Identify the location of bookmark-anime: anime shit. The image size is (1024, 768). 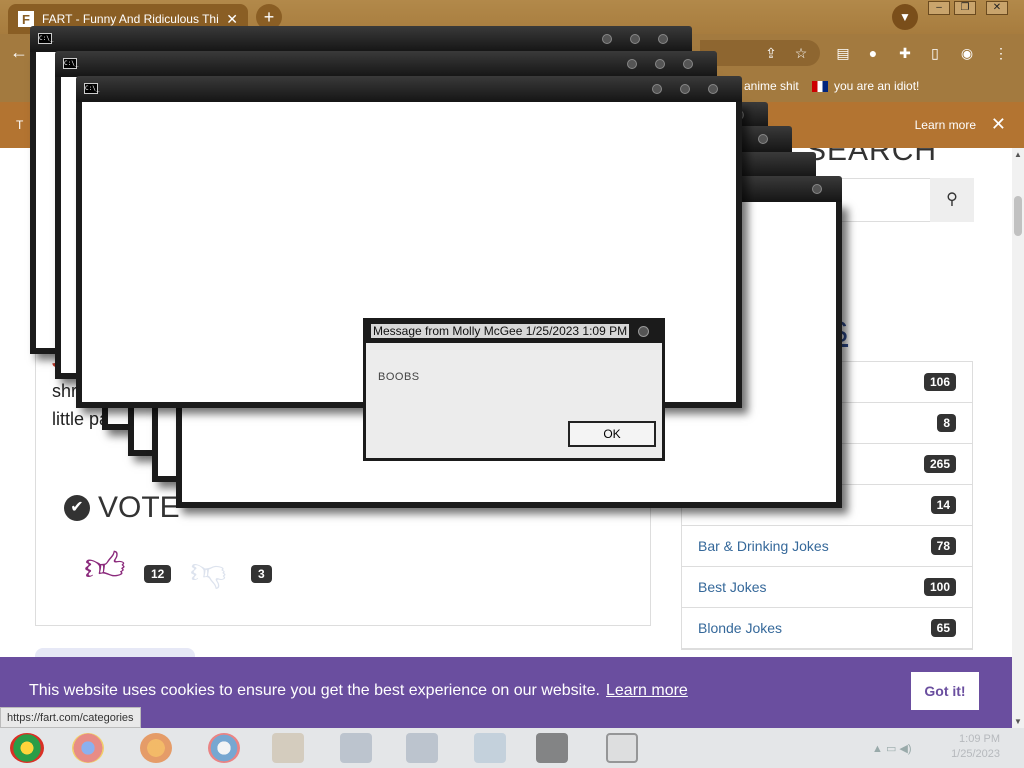
(771, 86).